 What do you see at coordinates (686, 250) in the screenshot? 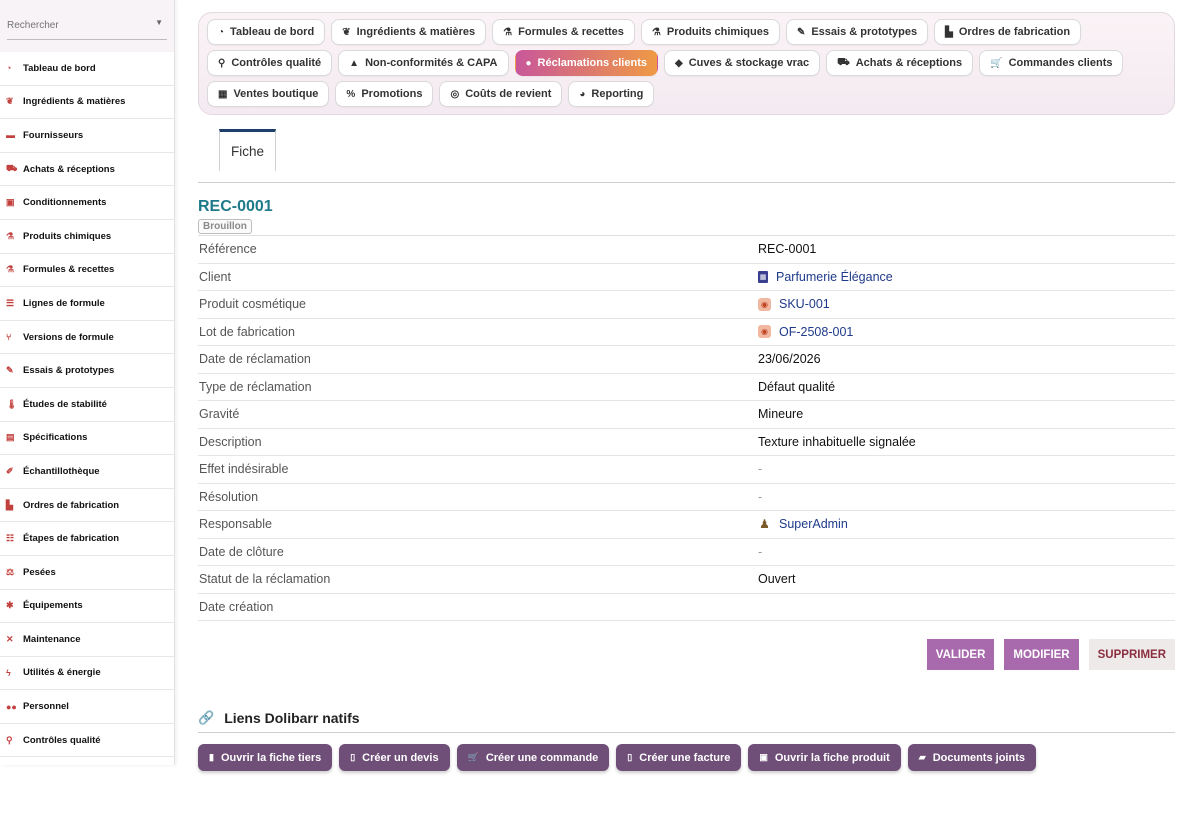
I see `field-row: Référence REC-0001` at bounding box center [686, 250].